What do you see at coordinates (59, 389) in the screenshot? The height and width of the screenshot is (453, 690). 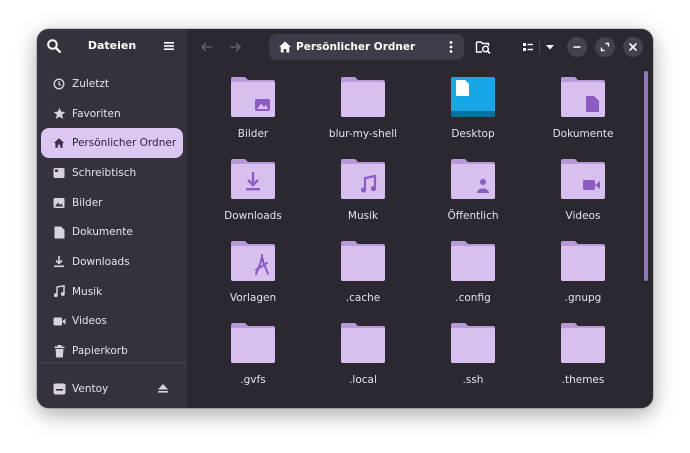 I see `drive-icon` at bounding box center [59, 389].